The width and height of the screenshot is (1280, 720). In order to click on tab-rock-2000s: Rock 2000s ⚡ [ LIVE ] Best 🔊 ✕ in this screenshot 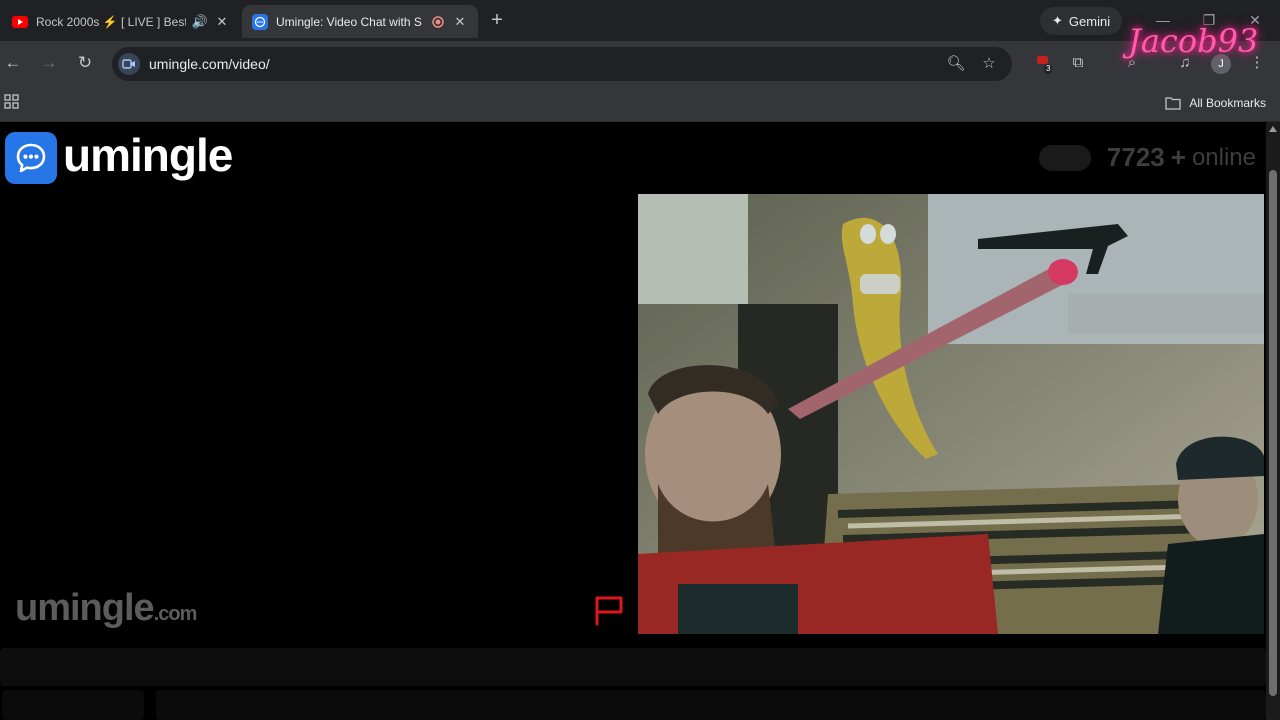, I will do `click(121, 21)`.